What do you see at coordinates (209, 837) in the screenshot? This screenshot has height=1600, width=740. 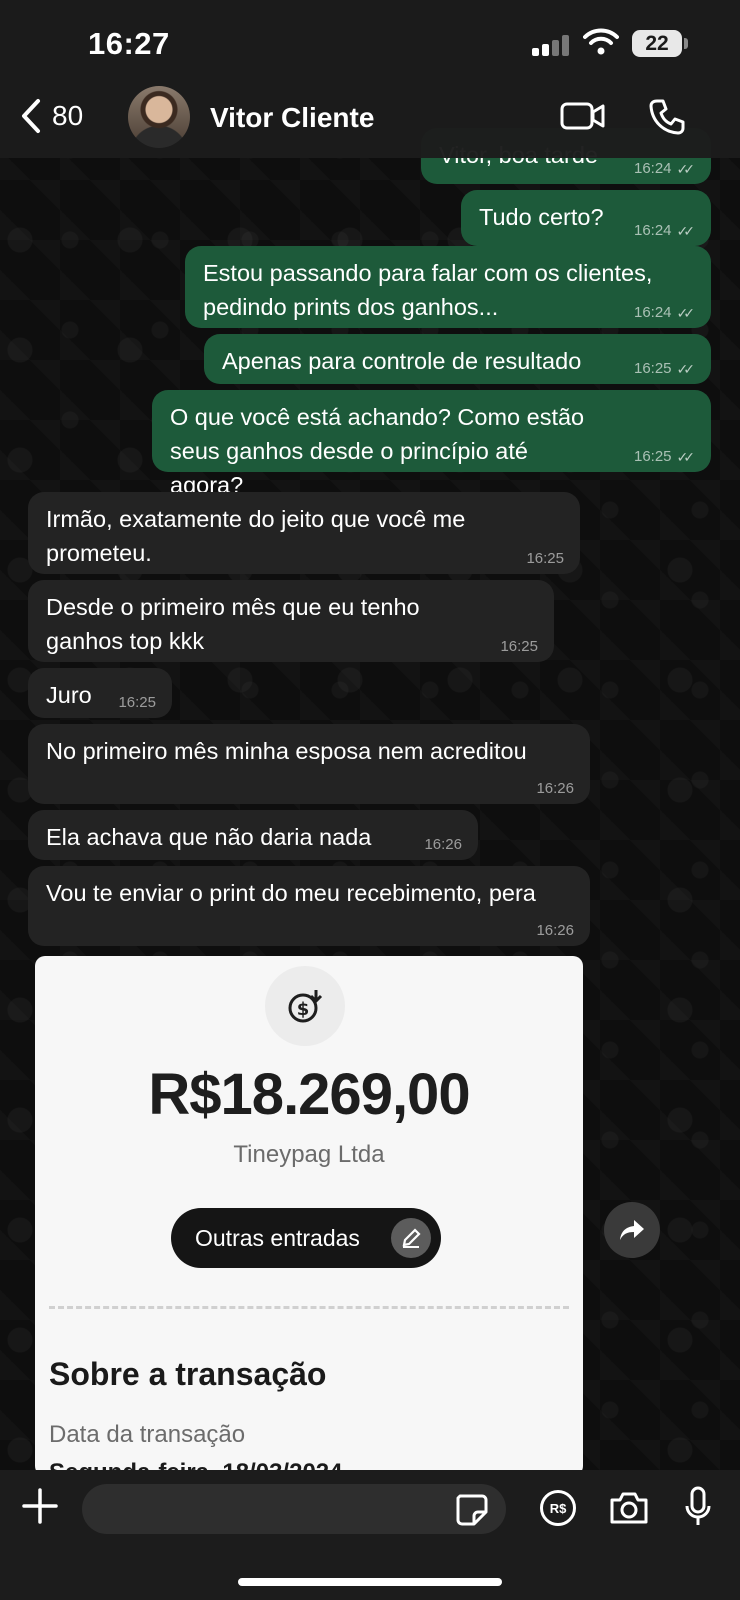 I see `message-text: Ela achava que não daria nada` at bounding box center [209, 837].